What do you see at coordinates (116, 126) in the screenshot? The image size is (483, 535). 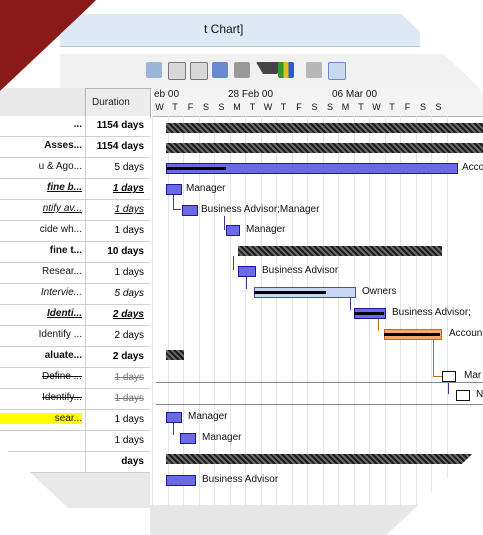 I see `task-duration: 1154 days` at bounding box center [116, 126].